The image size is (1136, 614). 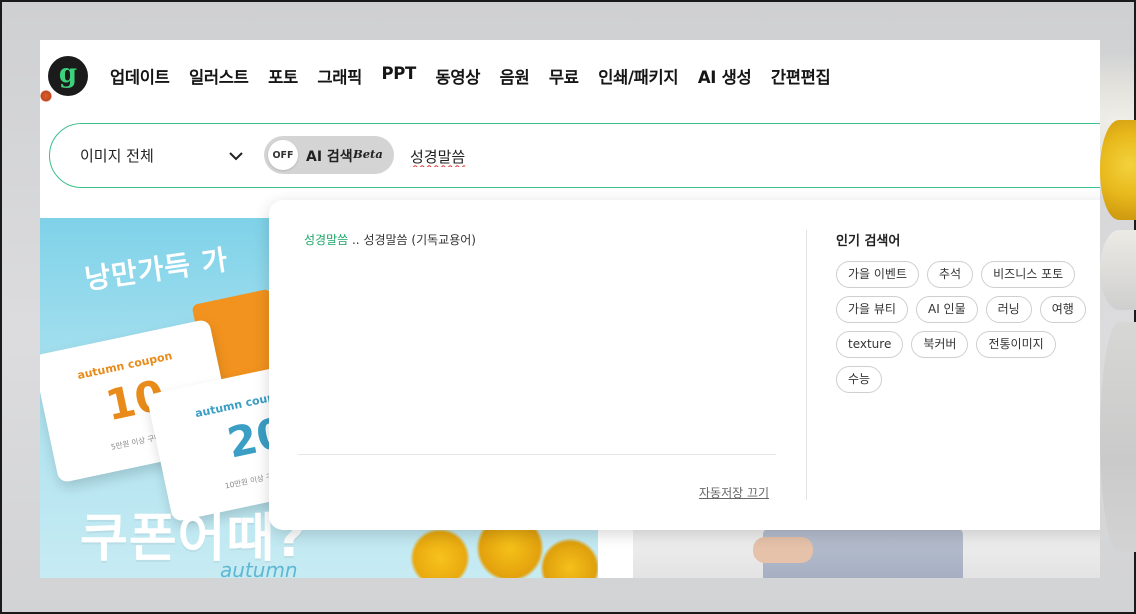 I want to click on keyword-tag: 비즈니스 포토, so click(x=1028, y=274).